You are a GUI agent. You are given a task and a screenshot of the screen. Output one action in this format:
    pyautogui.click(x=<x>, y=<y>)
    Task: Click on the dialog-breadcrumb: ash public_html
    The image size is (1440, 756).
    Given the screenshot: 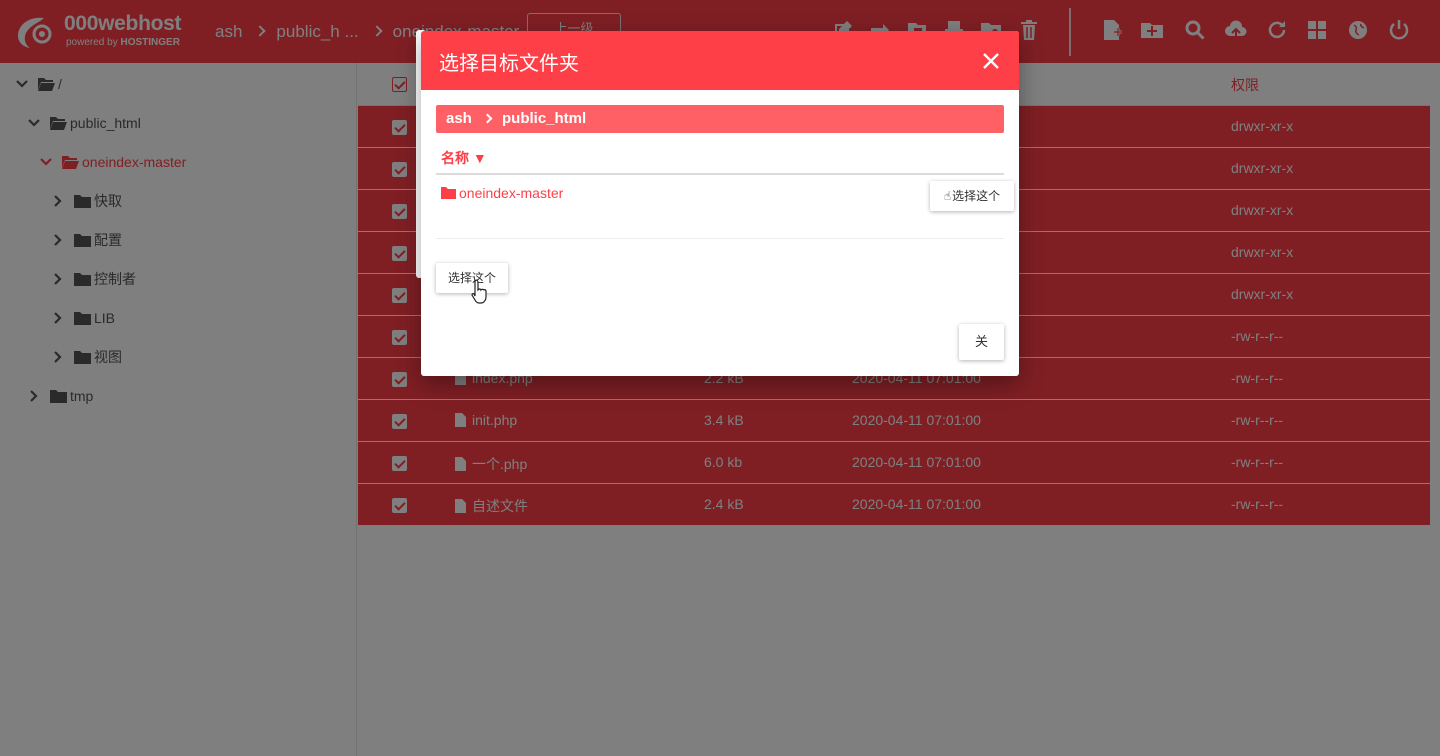 What is the action you would take?
    pyautogui.click(x=720, y=119)
    